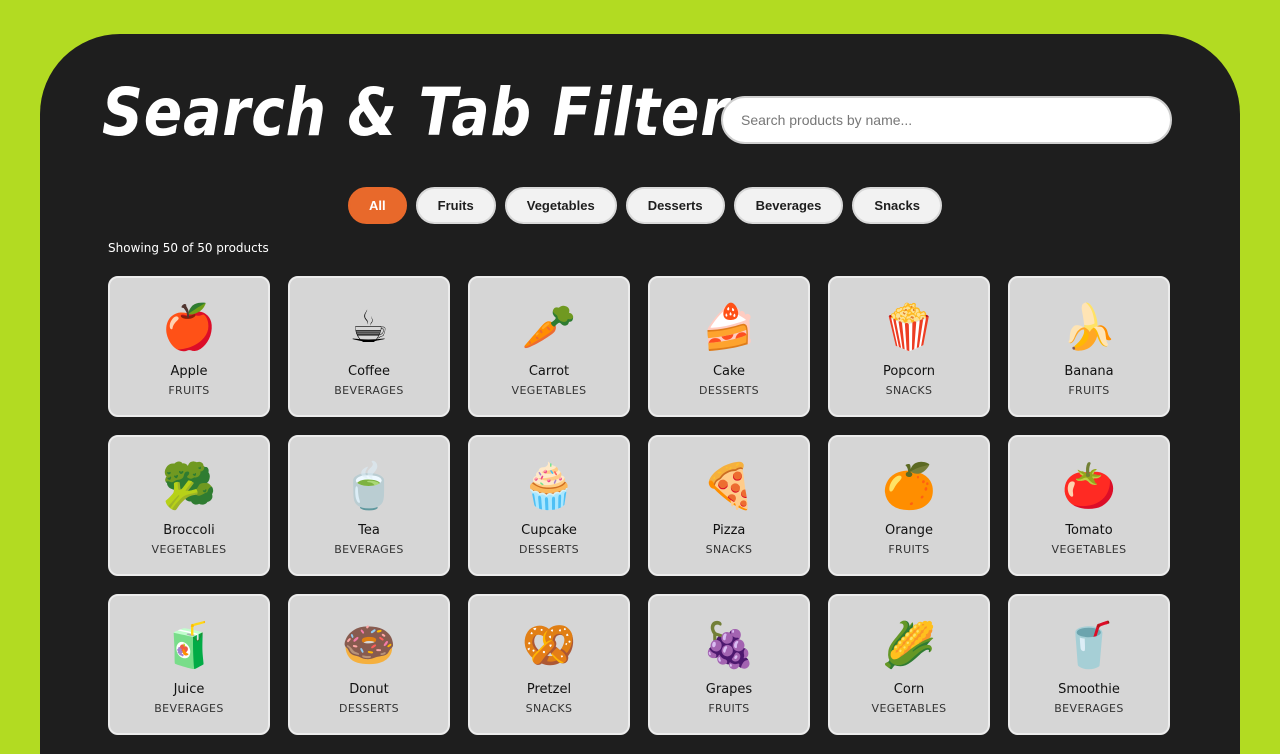  I want to click on product-card: 🥕 Carrot VEGETABLES, so click(549, 346).